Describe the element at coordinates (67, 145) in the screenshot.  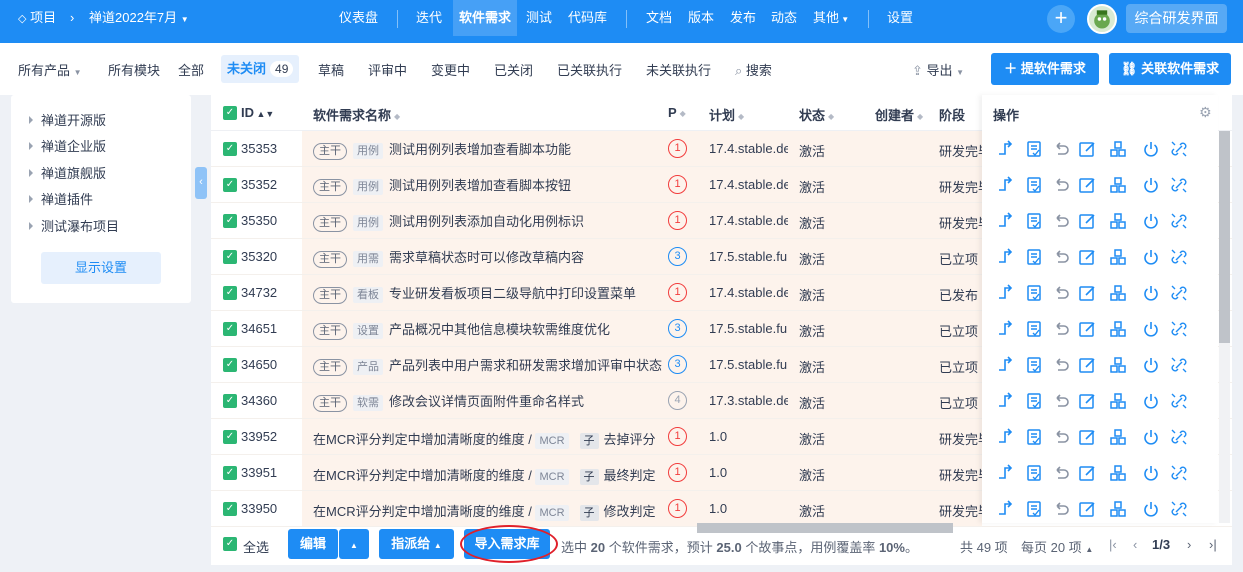
I see `tree-item: 禅道企业版` at that location.